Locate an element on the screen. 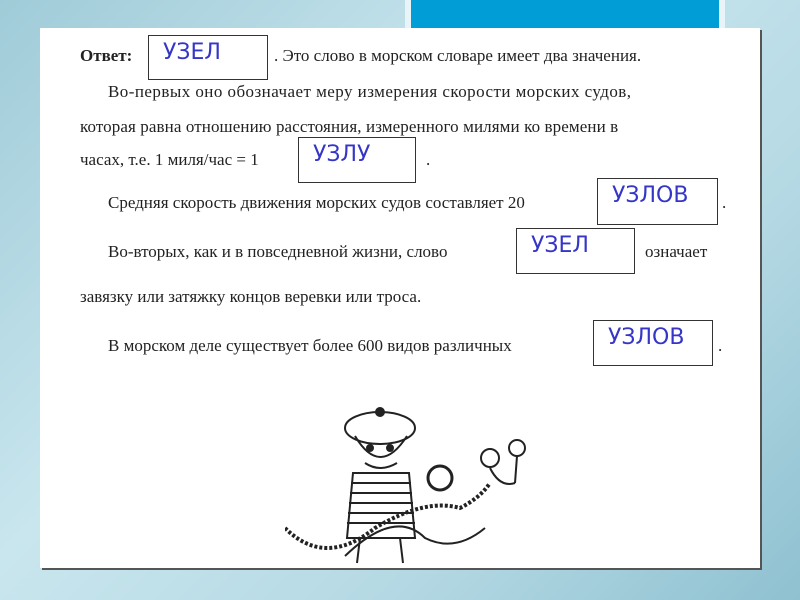  answer-box-4: УЗЕЛ is located at coordinates (575, 251).